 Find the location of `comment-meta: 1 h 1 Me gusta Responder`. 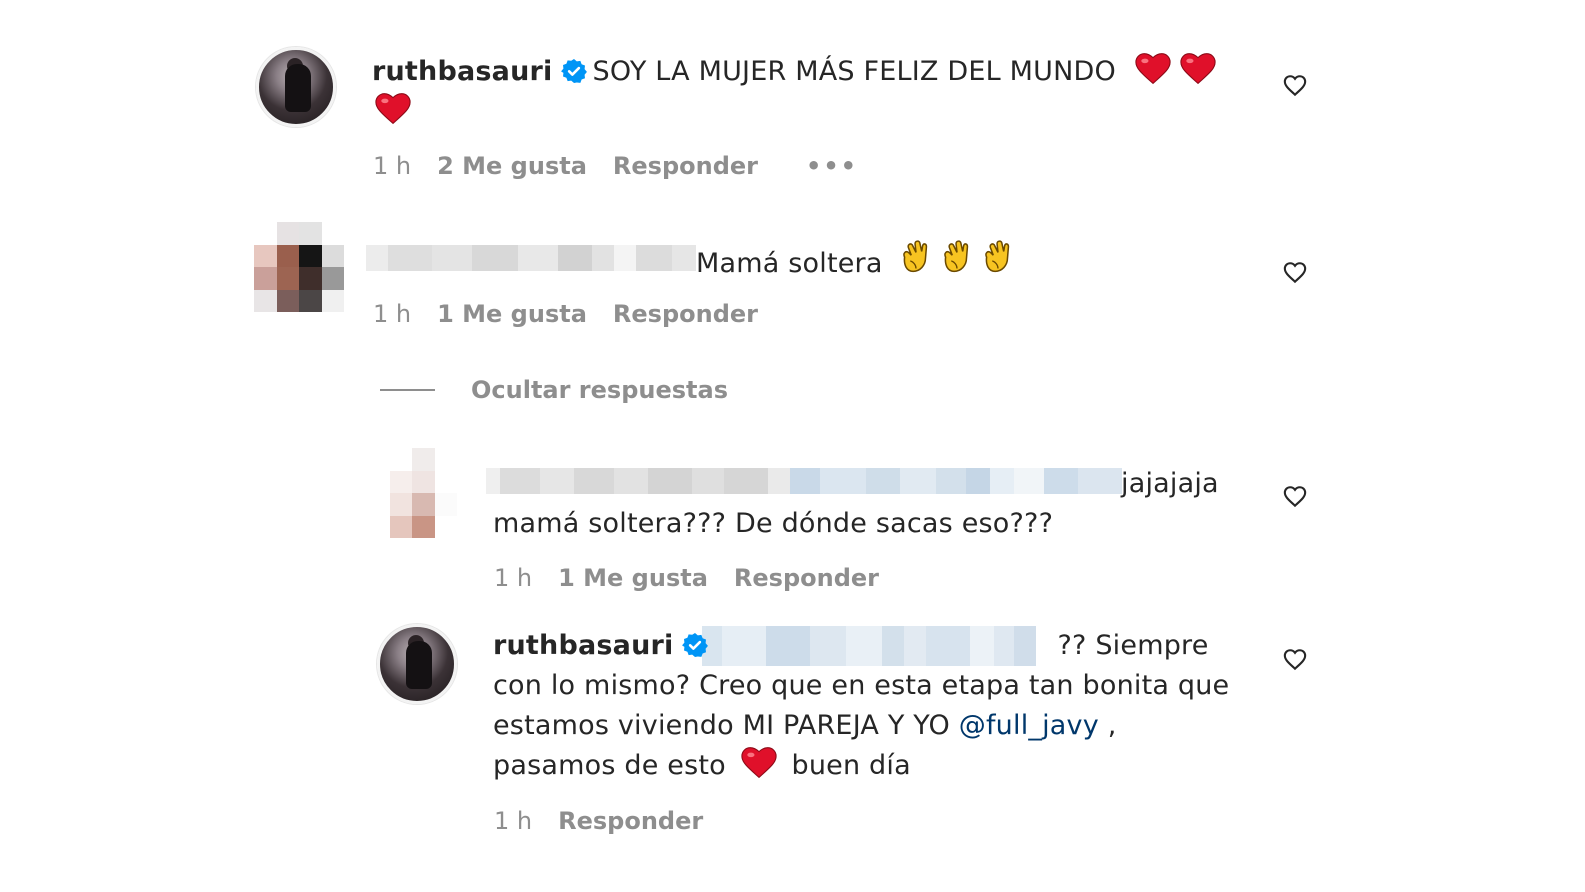

comment-meta: 1 h 1 Me gusta Responder is located at coordinates (565, 314).